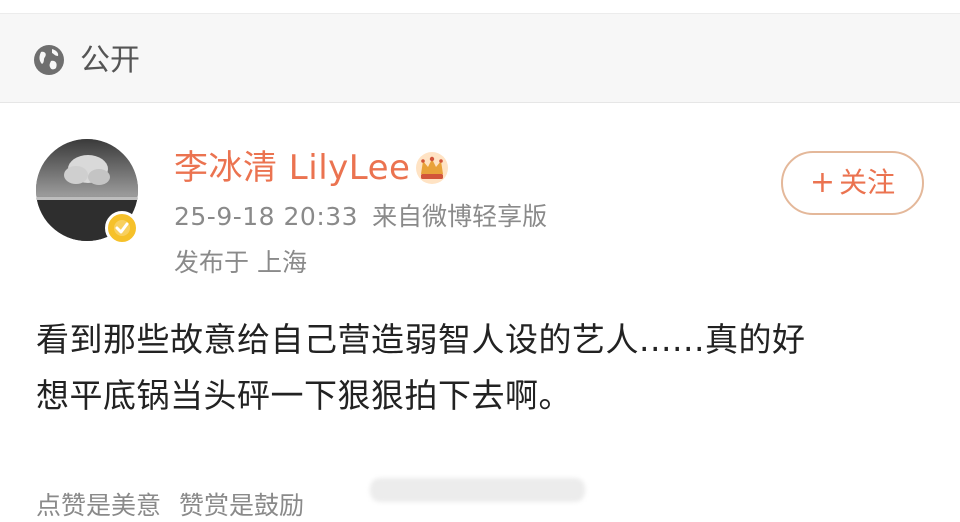 The image size is (960, 522). I want to click on blurred-content, so click(477, 490).